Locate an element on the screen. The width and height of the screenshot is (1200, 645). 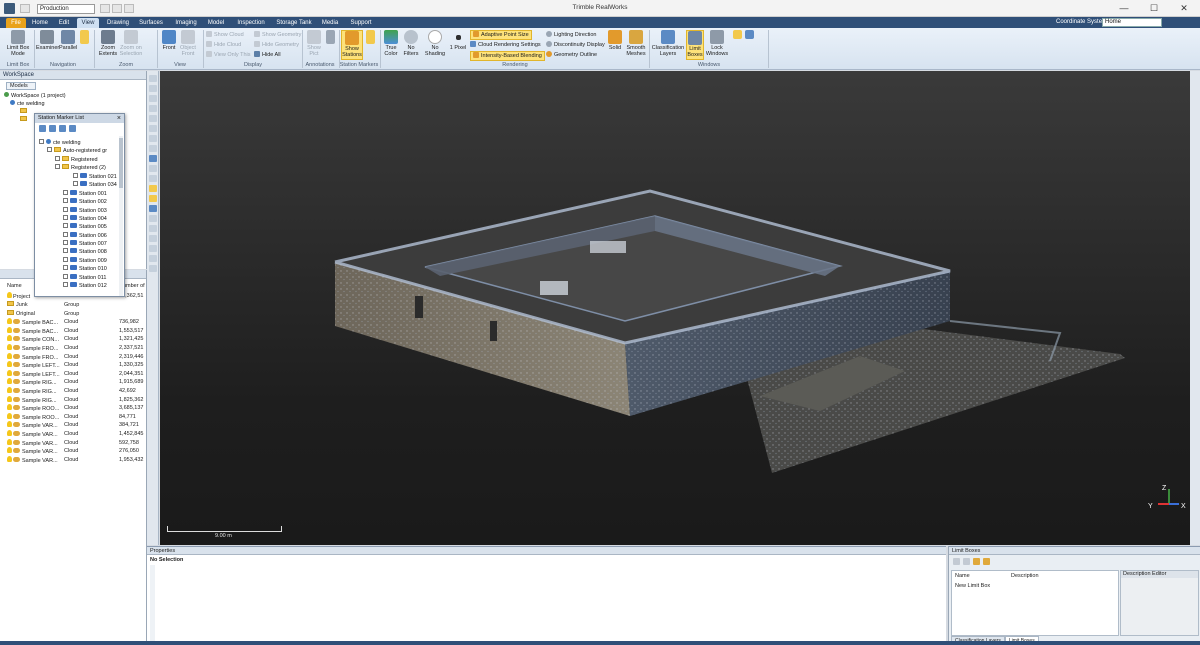
hide-all-button: Hide All is located at coordinates (267, 55).